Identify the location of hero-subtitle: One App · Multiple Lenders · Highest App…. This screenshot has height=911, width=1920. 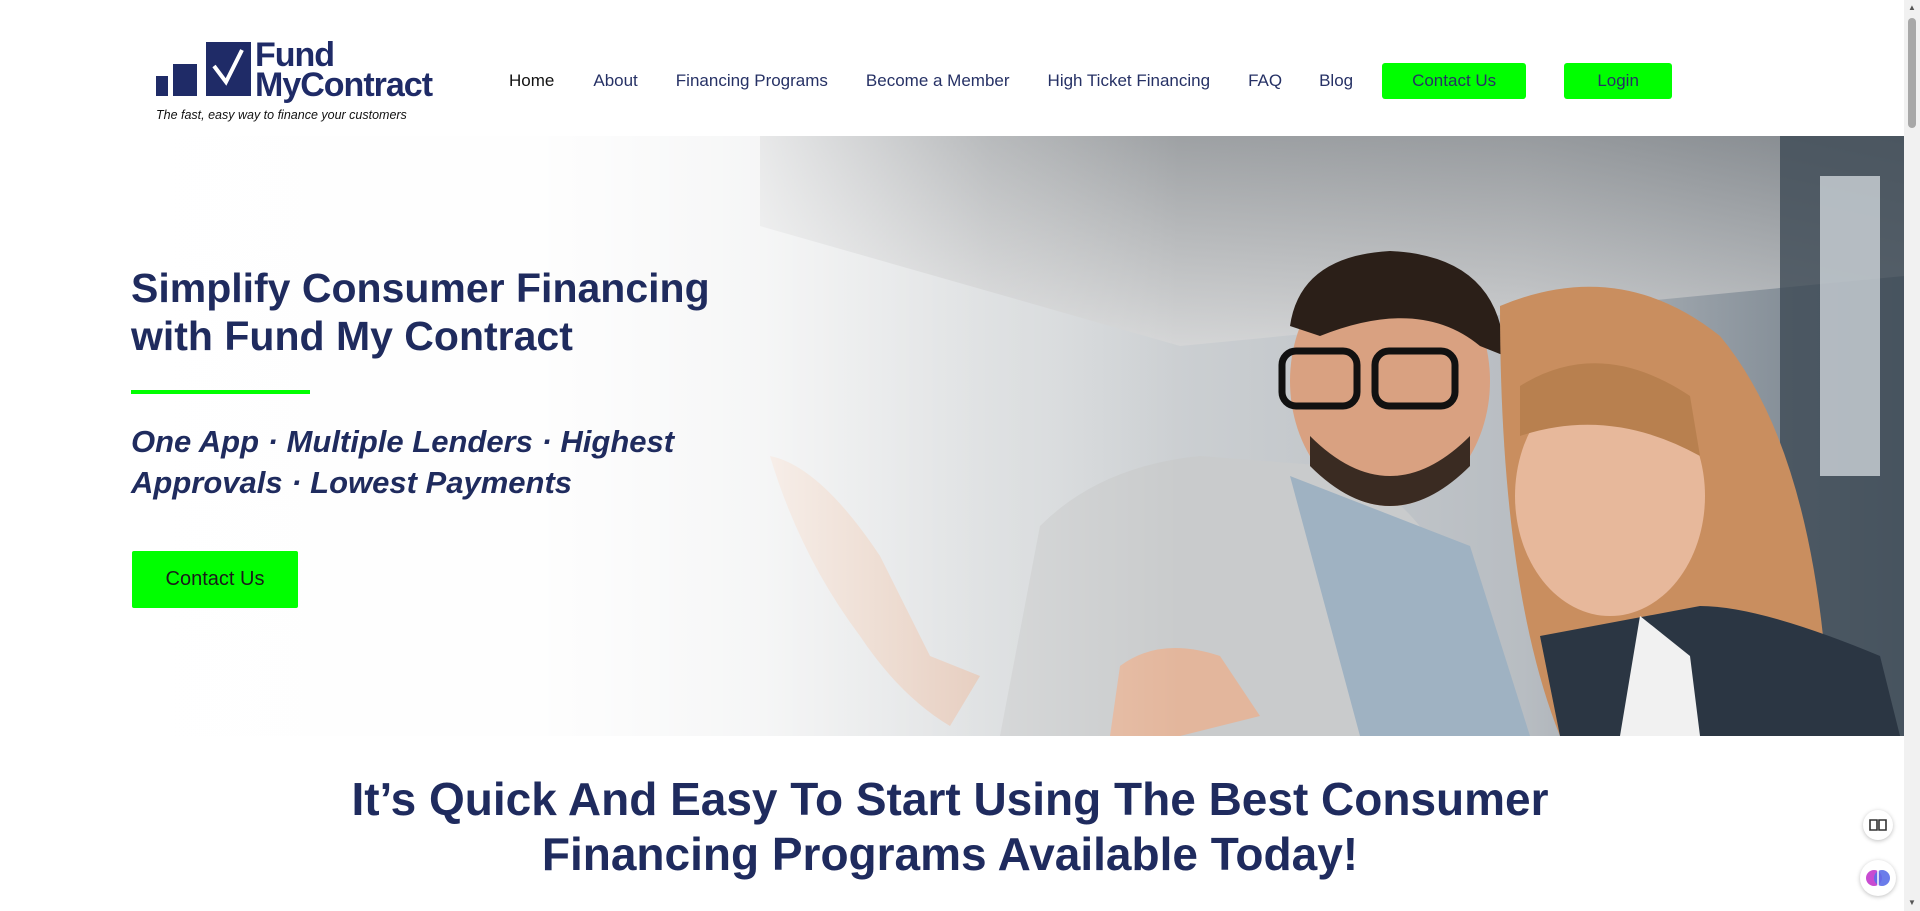
(403, 462).